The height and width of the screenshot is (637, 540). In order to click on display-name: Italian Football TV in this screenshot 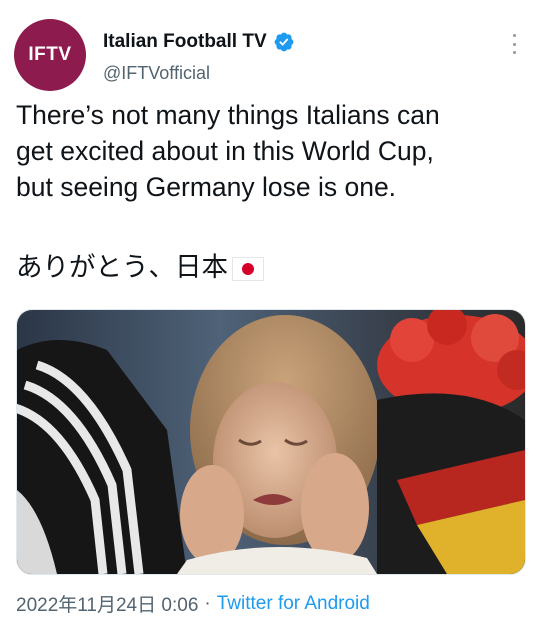, I will do `click(185, 42)`.